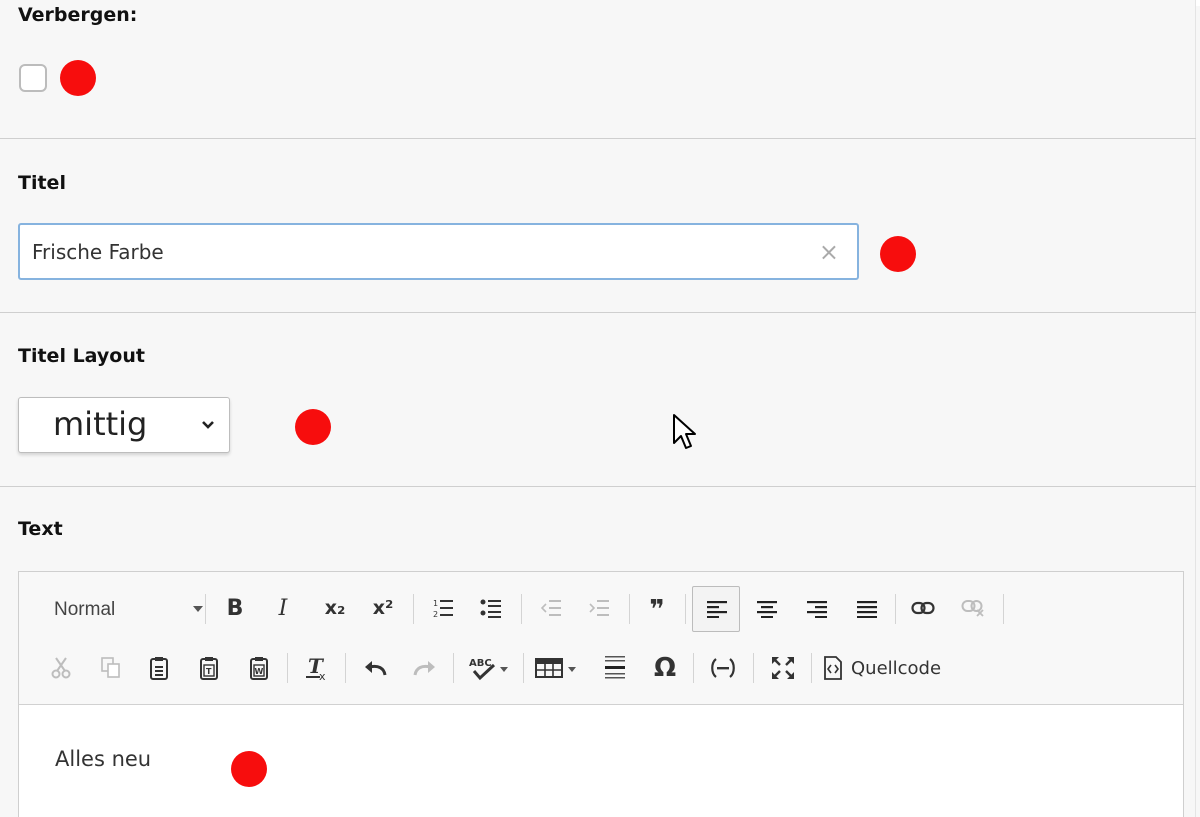 Image resolution: width=1200 pixels, height=817 pixels. Describe the element at coordinates (425, 668) in the screenshot. I see `redo-icon` at that location.